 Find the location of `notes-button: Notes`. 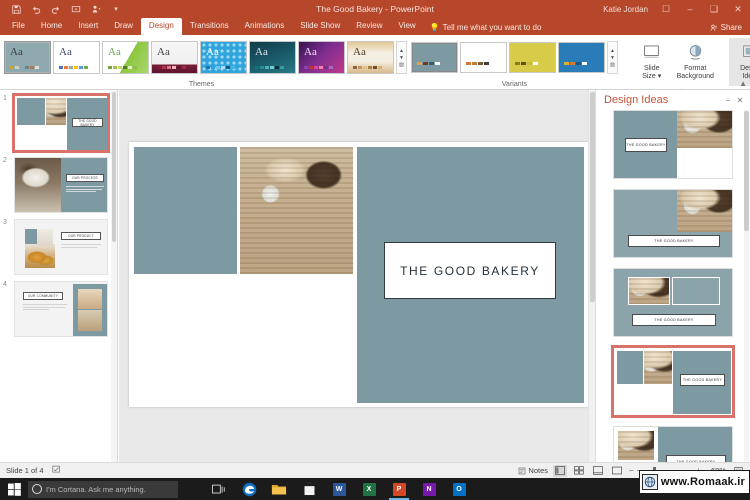

notes-button: Notes is located at coordinates (533, 470).